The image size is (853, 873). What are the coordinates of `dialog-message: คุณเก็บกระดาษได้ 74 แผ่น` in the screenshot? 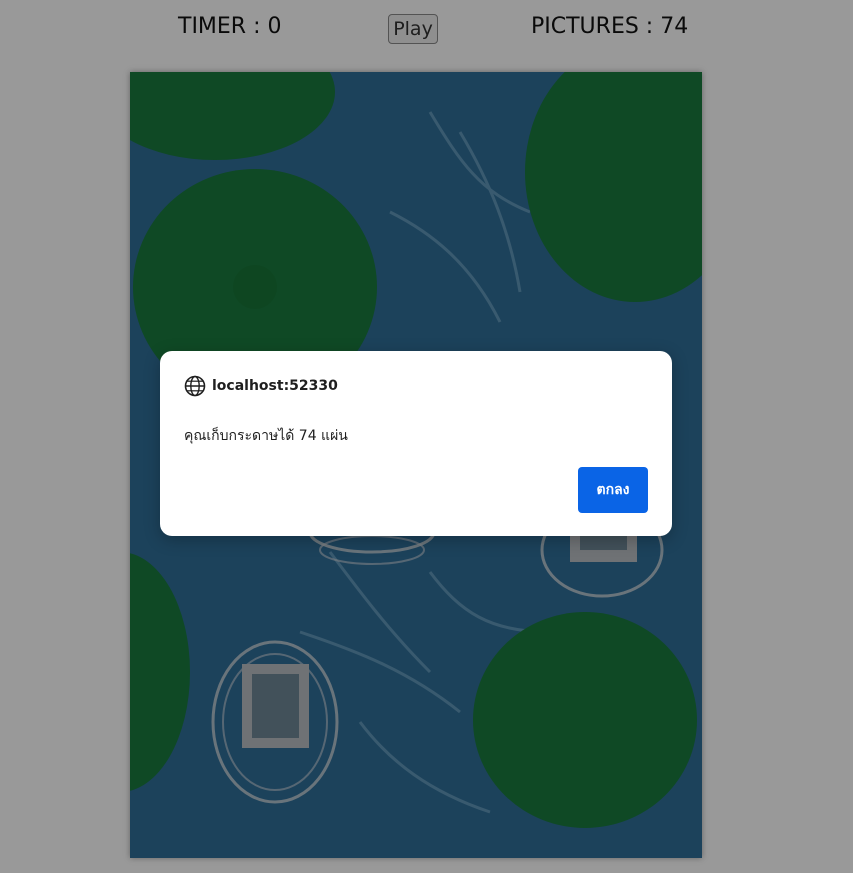 It's located at (266, 436).